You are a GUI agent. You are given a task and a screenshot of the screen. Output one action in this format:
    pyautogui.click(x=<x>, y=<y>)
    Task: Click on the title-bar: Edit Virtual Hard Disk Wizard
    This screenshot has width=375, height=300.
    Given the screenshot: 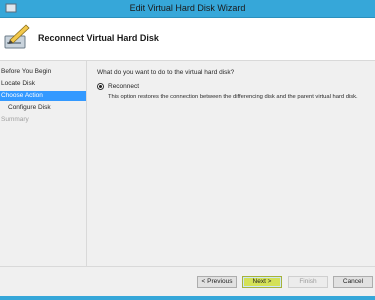 What is the action you would take?
    pyautogui.click(x=187, y=9)
    